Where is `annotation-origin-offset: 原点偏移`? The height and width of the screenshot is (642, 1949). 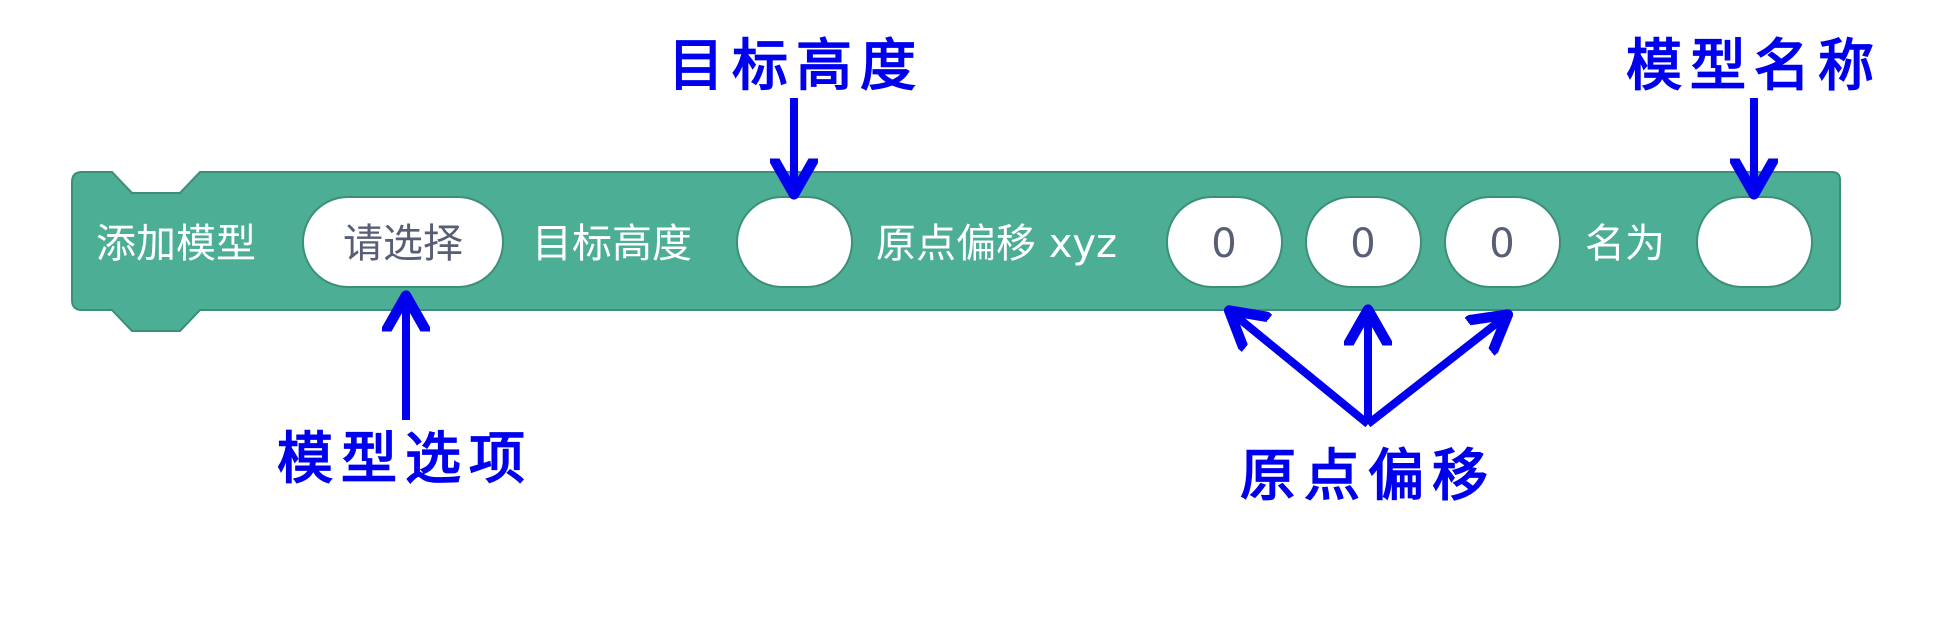
annotation-origin-offset: 原点偏移 is located at coordinates (1368, 476).